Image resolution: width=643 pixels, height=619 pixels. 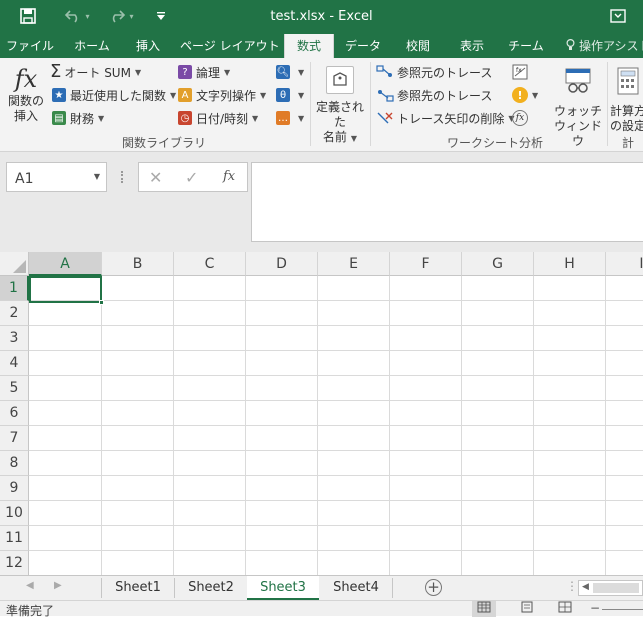 I want to click on warning-icon: !, so click(x=520, y=95).